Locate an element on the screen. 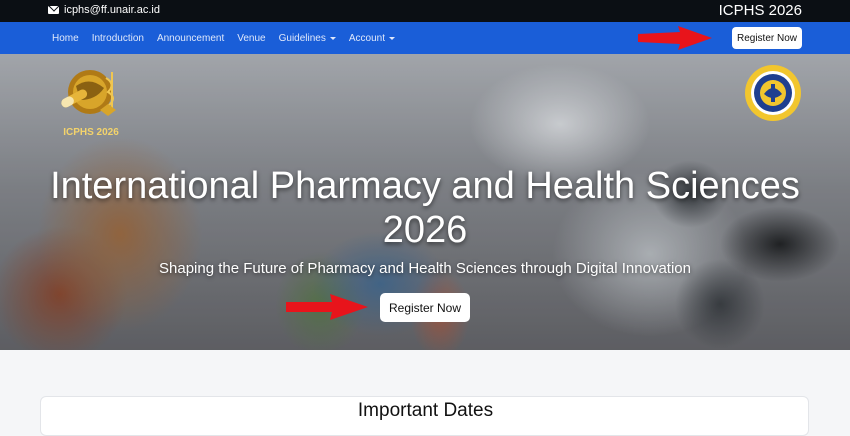 Image resolution: width=850 pixels, height=436 pixels. nav-item-label: Introduction is located at coordinates (118, 38).